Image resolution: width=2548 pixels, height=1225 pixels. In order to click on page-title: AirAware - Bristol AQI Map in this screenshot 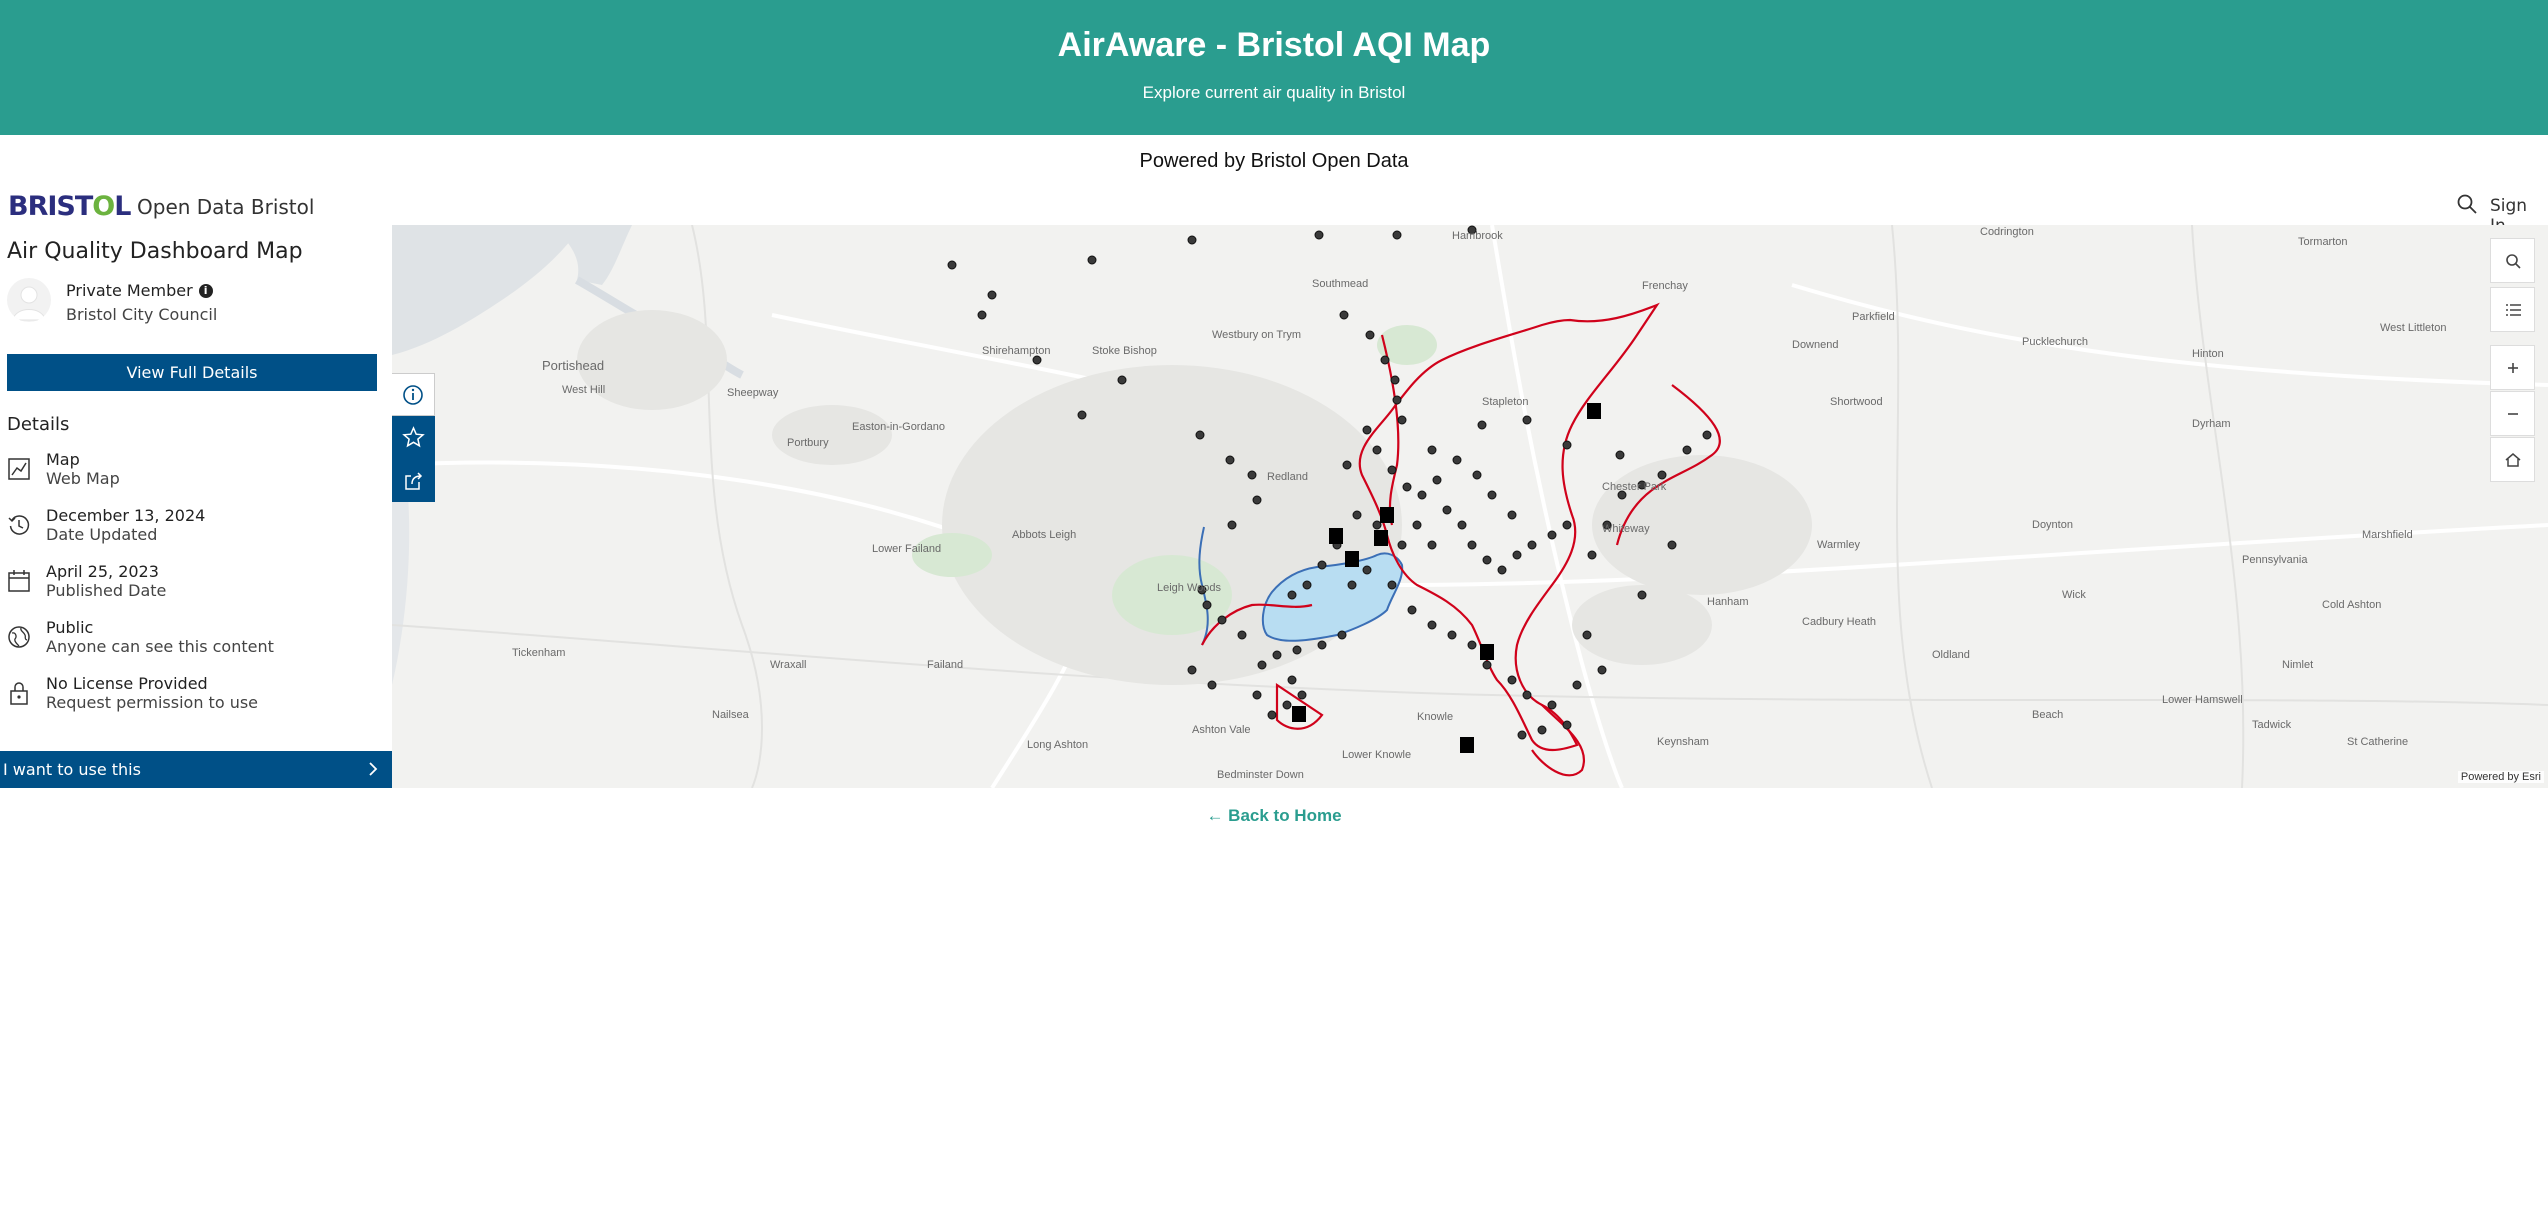, I will do `click(1274, 45)`.